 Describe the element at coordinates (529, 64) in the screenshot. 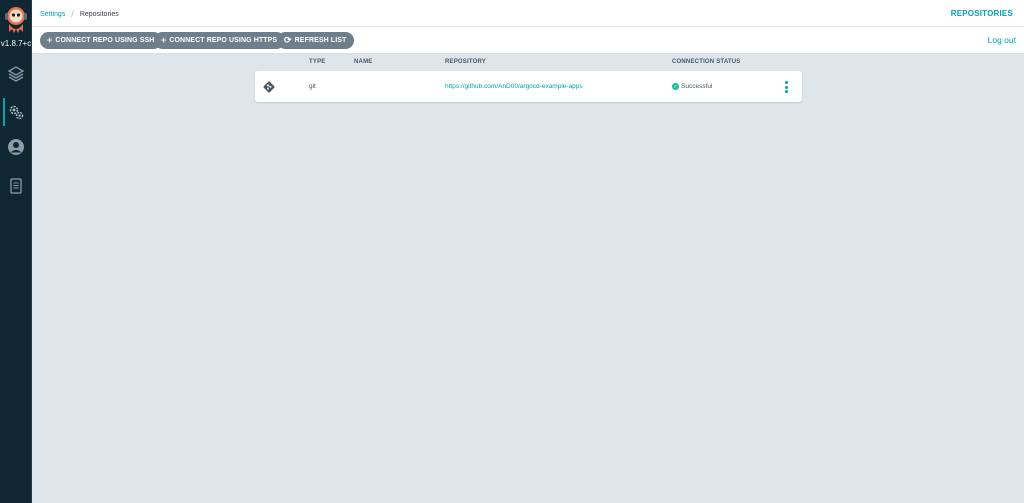

I see `table-header: TYPE NAME REPOSITORY CONNECTION STATUS` at that location.